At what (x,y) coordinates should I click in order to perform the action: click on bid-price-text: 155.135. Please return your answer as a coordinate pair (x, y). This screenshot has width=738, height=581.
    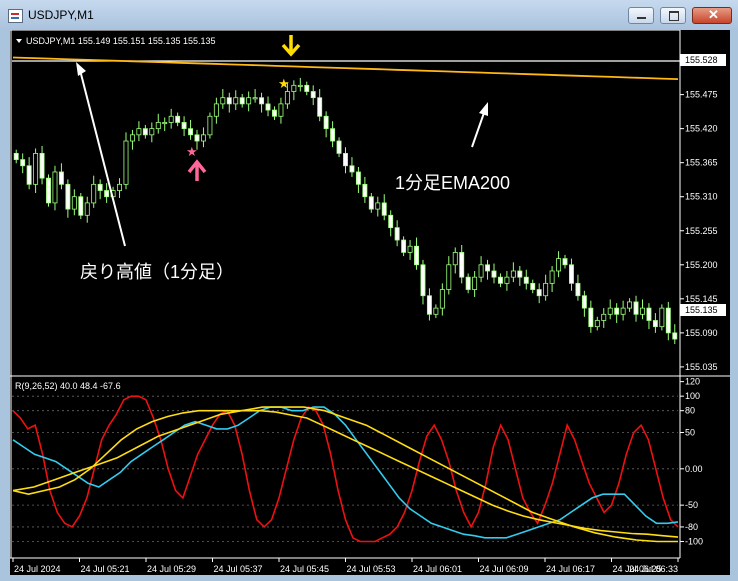
    Looking at the image, I should click on (701, 310).